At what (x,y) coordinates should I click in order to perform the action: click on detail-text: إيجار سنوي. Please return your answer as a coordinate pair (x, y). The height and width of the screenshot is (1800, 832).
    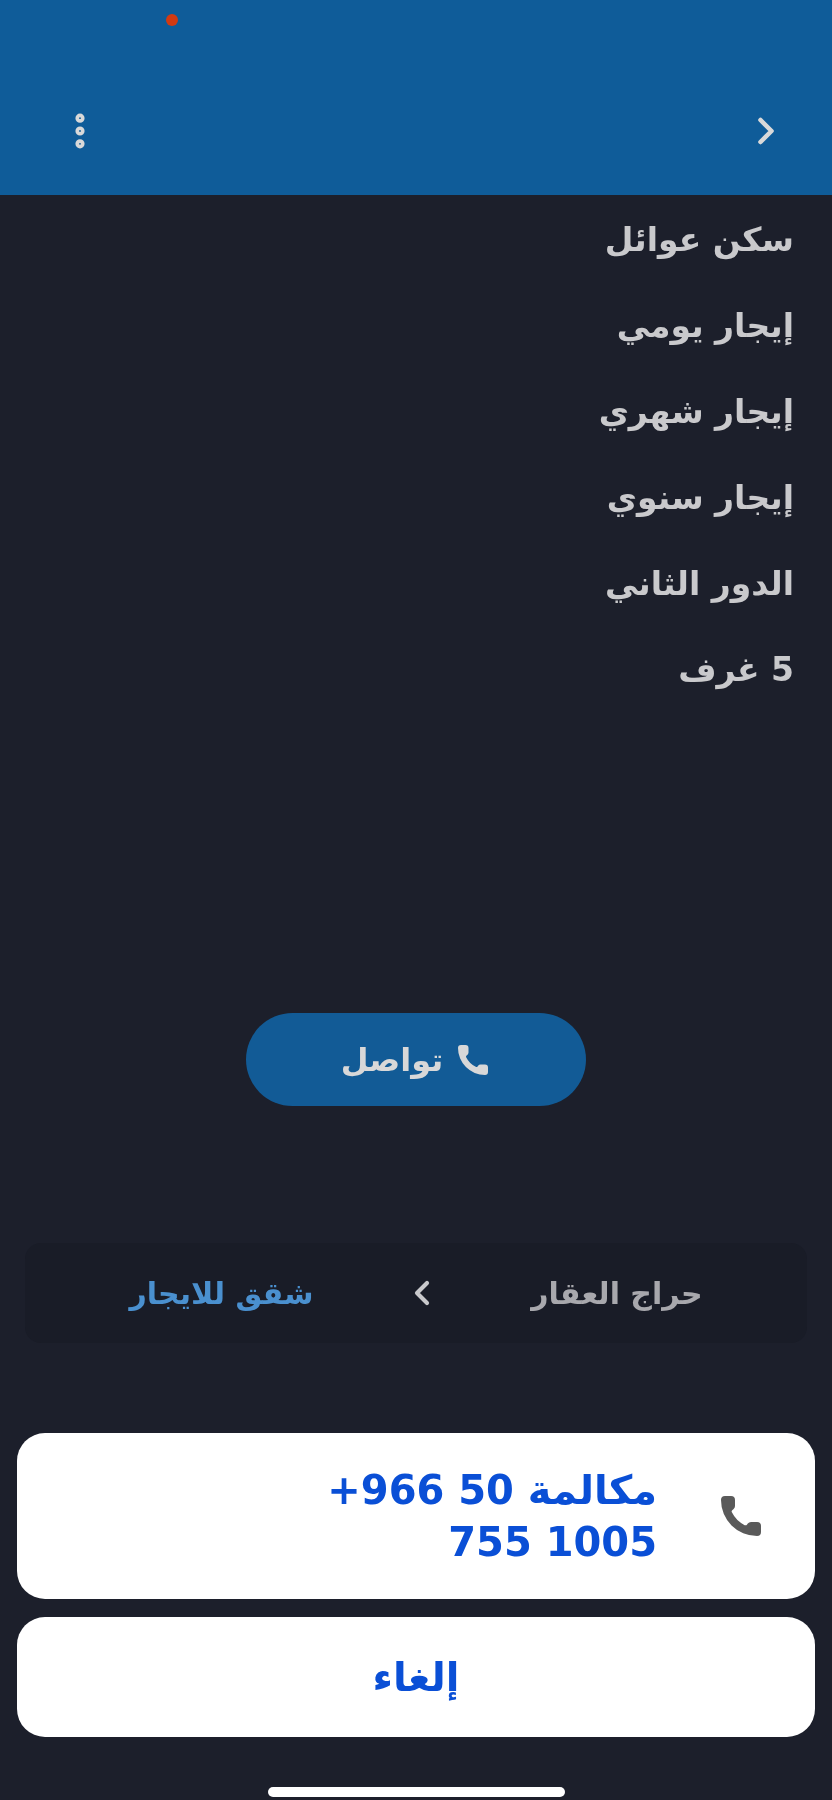
    Looking at the image, I should click on (699, 498).